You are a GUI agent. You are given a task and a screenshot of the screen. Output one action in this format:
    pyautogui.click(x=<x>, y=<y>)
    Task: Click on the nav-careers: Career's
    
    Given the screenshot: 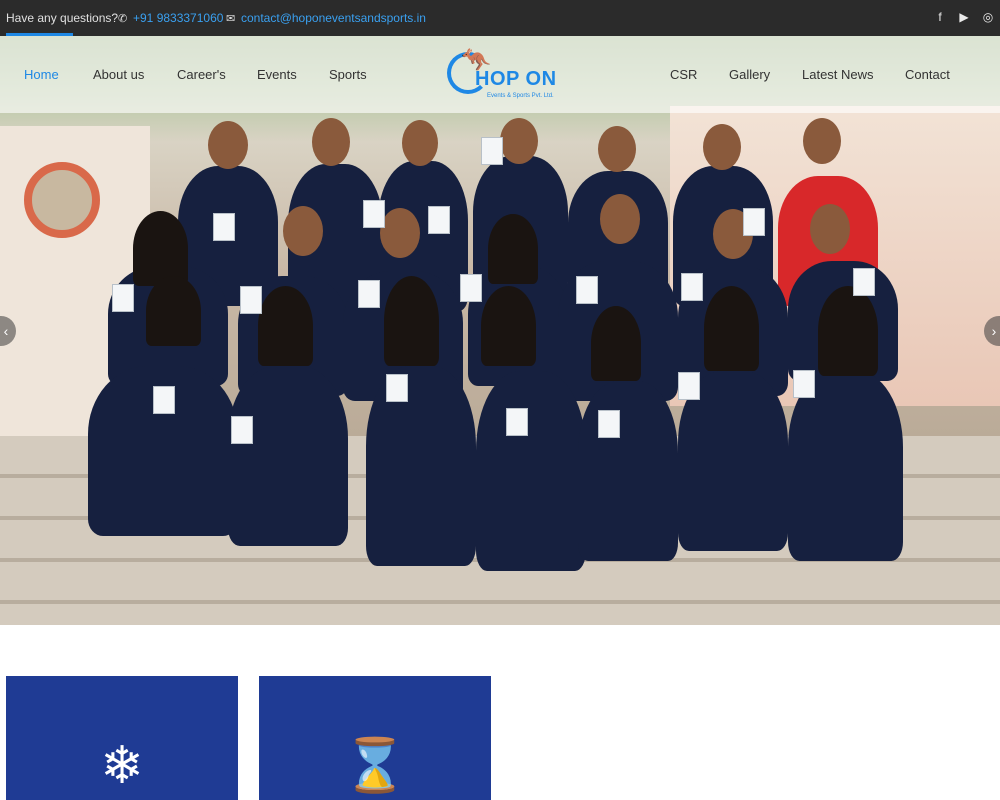 What is the action you would take?
    pyautogui.click(x=201, y=74)
    